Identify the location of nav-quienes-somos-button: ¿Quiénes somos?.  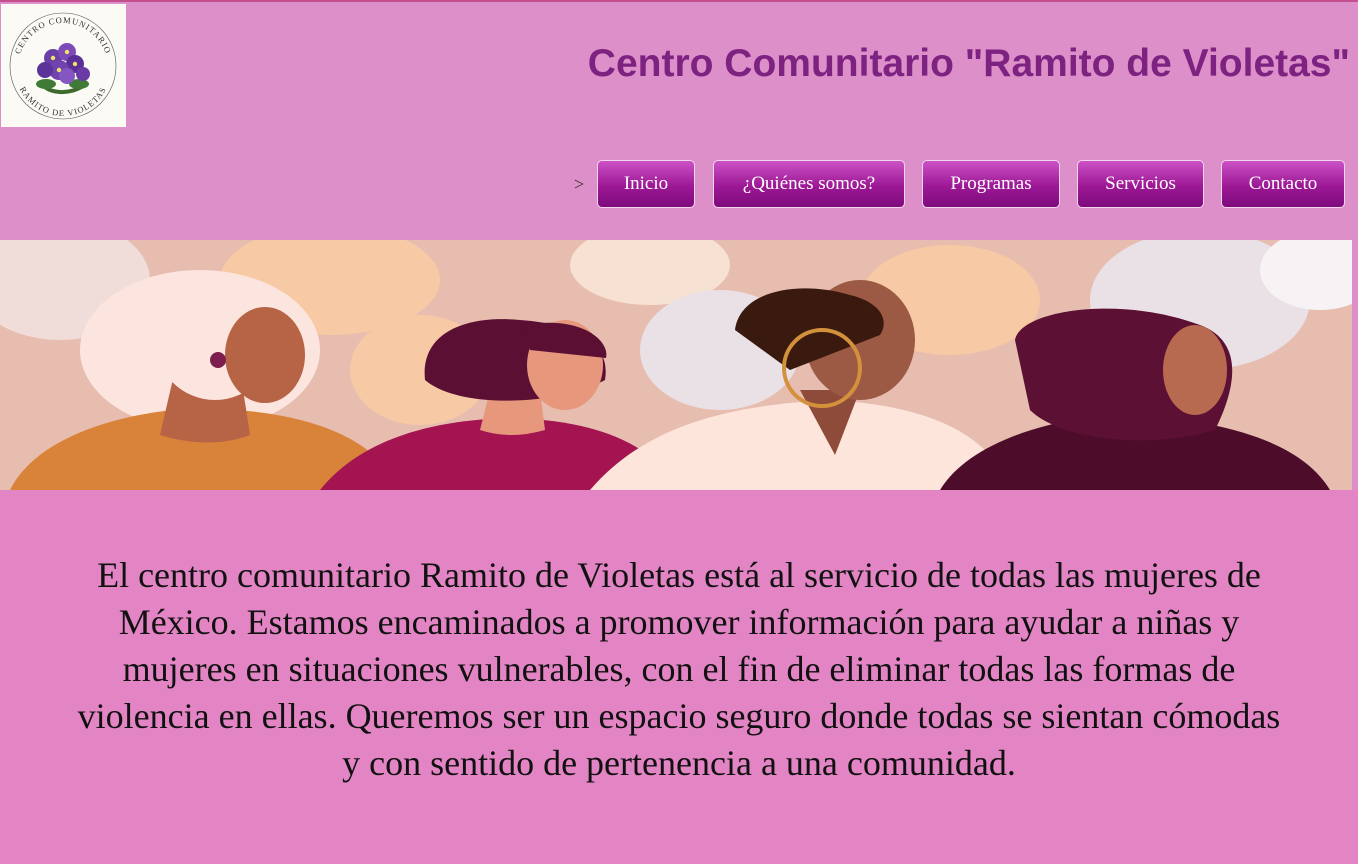
(809, 184).